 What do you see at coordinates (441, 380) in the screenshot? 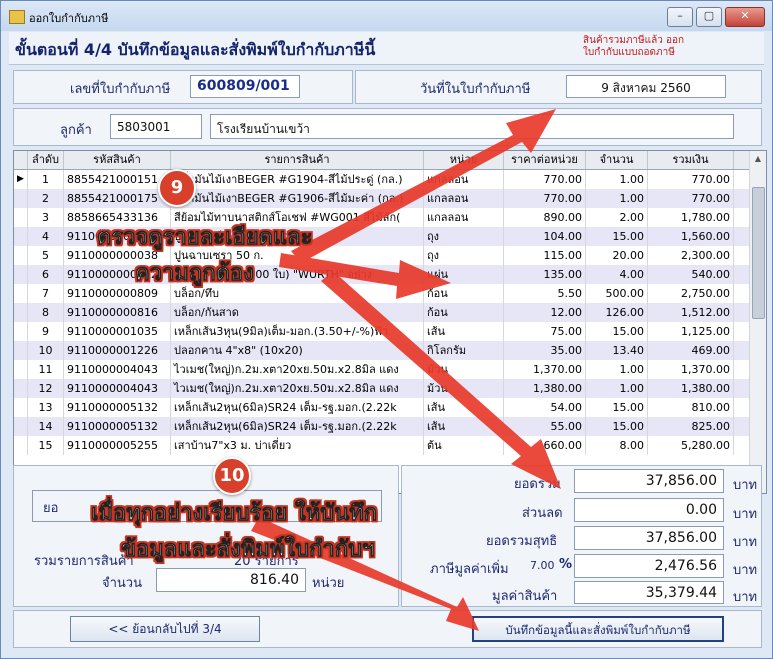
I see `arrow-to-totals-icon` at bounding box center [441, 380].